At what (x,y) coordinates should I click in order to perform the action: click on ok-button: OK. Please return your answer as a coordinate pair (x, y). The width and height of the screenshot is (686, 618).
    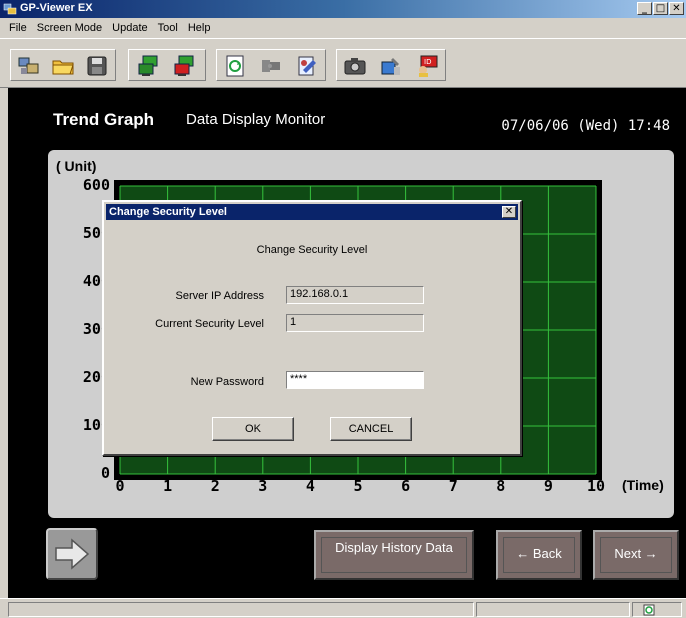
    Looking at the image, I should click on (253, 429).